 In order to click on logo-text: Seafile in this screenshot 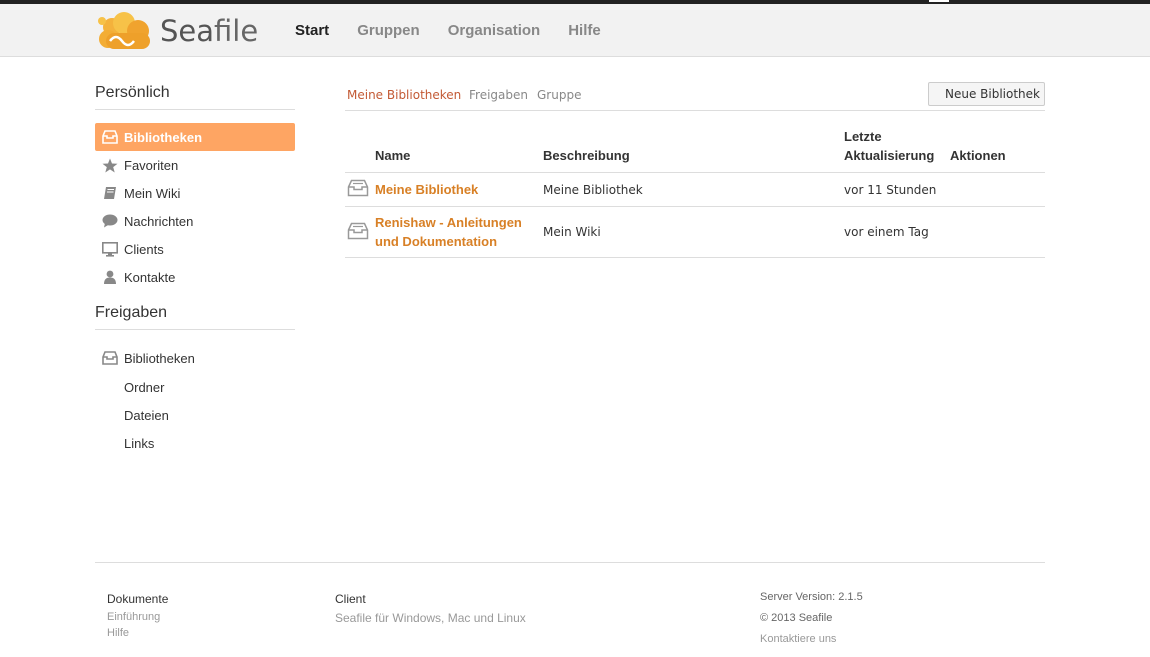, I will do `click(209, 31)`.